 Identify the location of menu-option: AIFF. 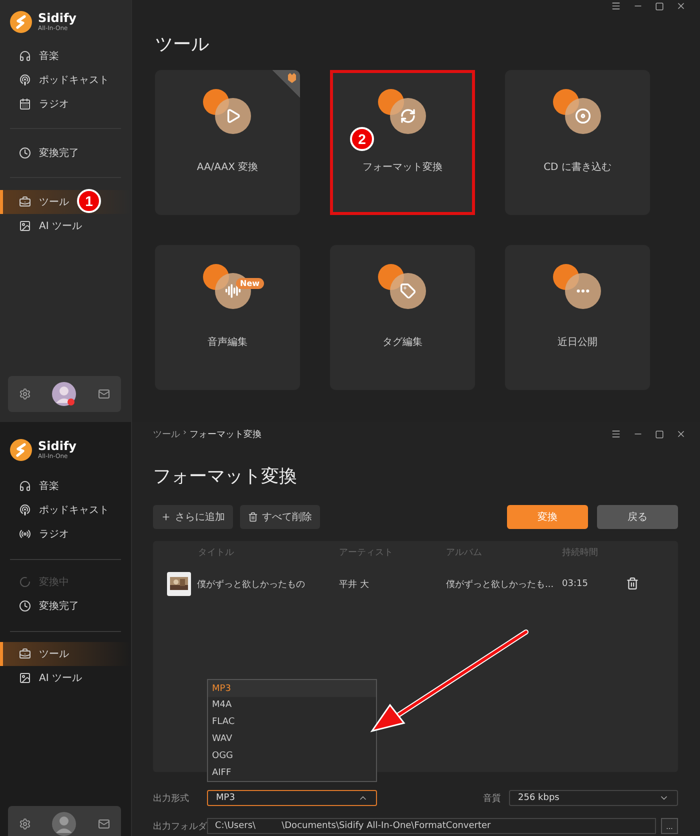
(292, 772).